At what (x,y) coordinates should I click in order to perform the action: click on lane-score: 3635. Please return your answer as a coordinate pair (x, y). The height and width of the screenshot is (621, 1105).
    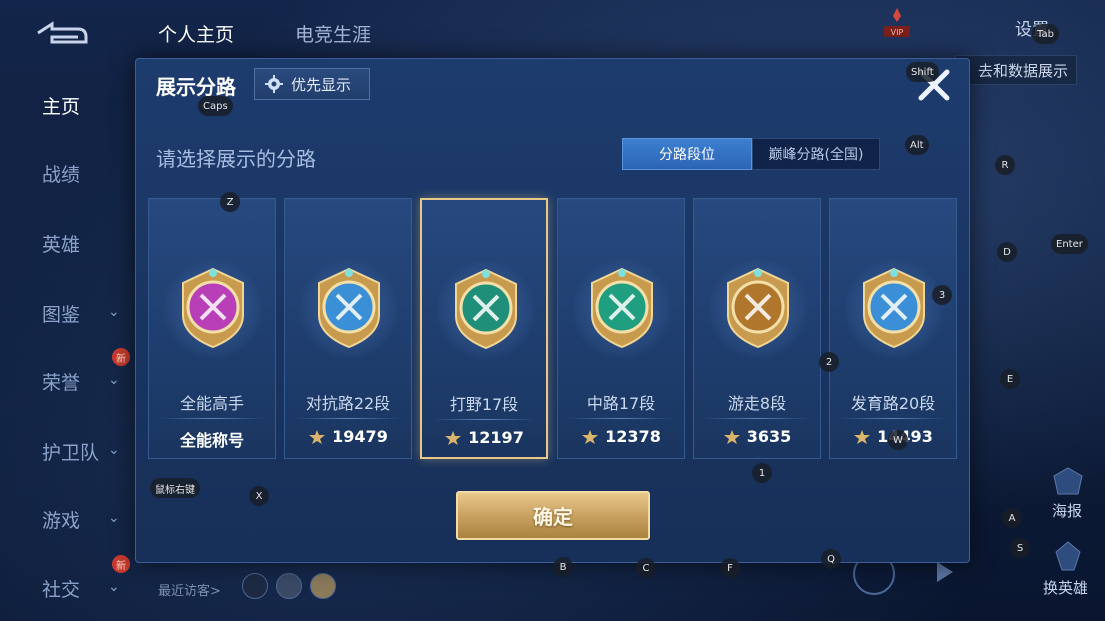
    Looking at the image, I should click on (757, 436).